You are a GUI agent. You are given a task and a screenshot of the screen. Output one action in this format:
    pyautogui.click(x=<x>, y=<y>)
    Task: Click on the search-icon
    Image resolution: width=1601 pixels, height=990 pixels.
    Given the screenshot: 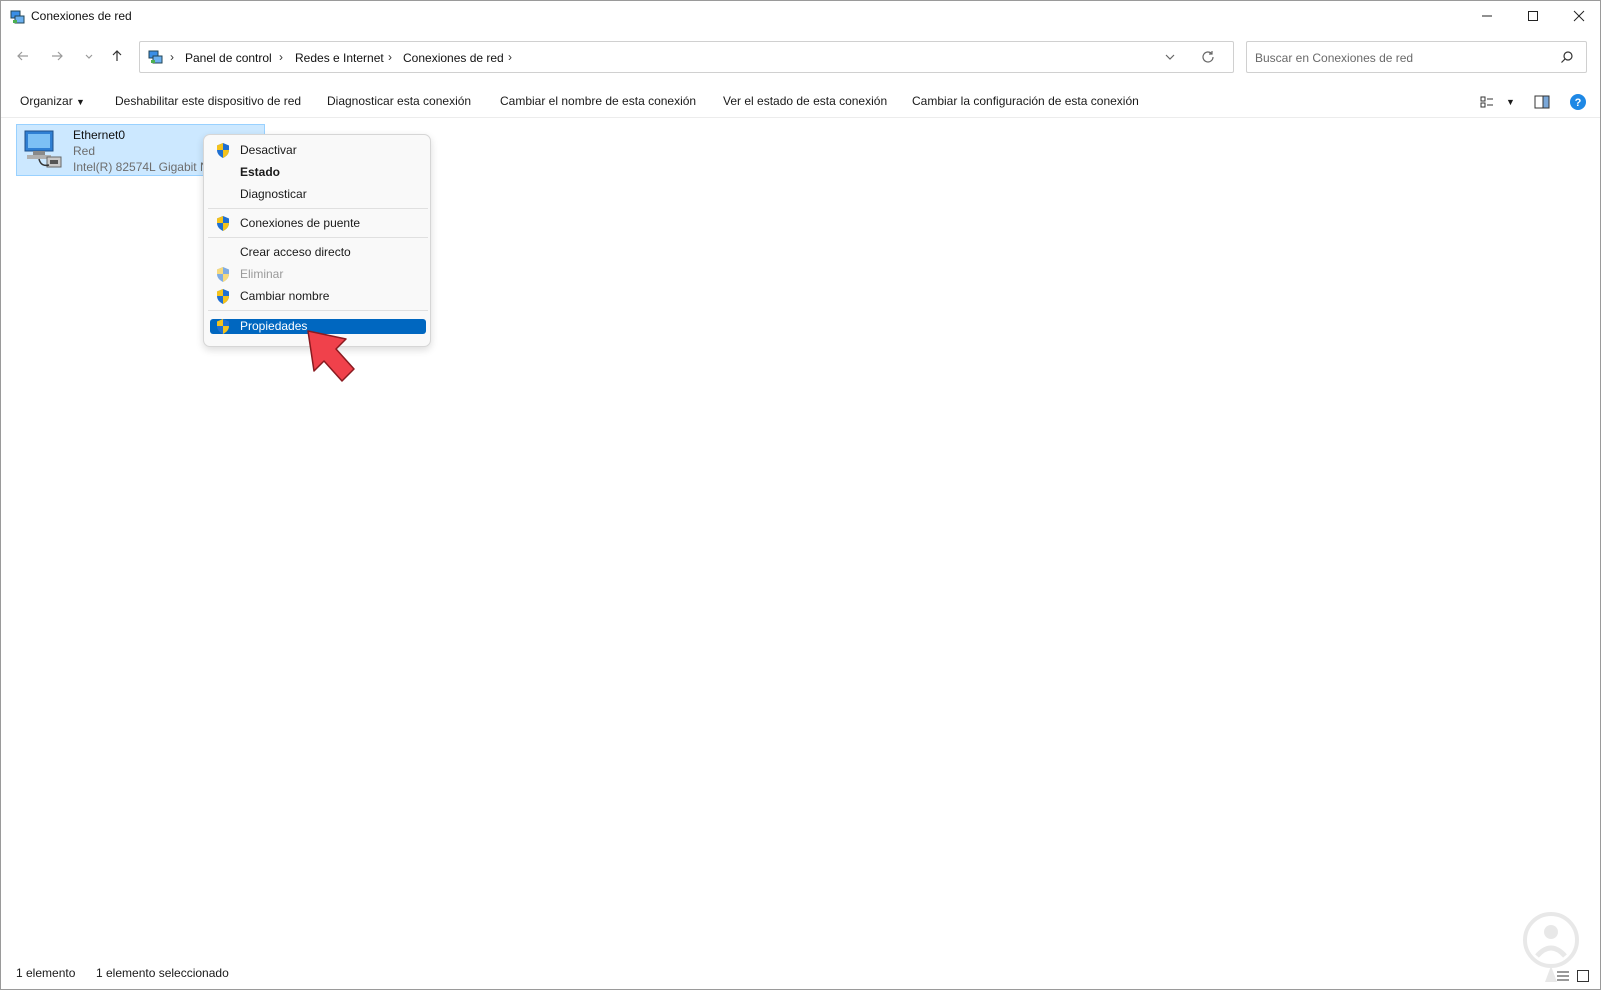 What is the action you would take?
    pyautogui.click(x=1567, y=57)
    